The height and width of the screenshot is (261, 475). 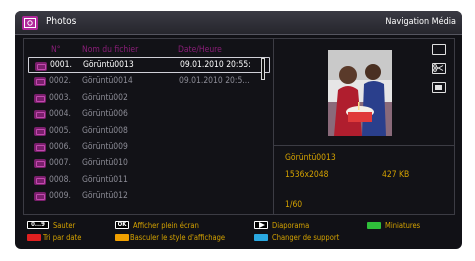 What do you see at coordinates (178, 237) in the screenshot?
I see `toggle-view-label: Basculer le style d'affichage` at bounding box center [178, 237].